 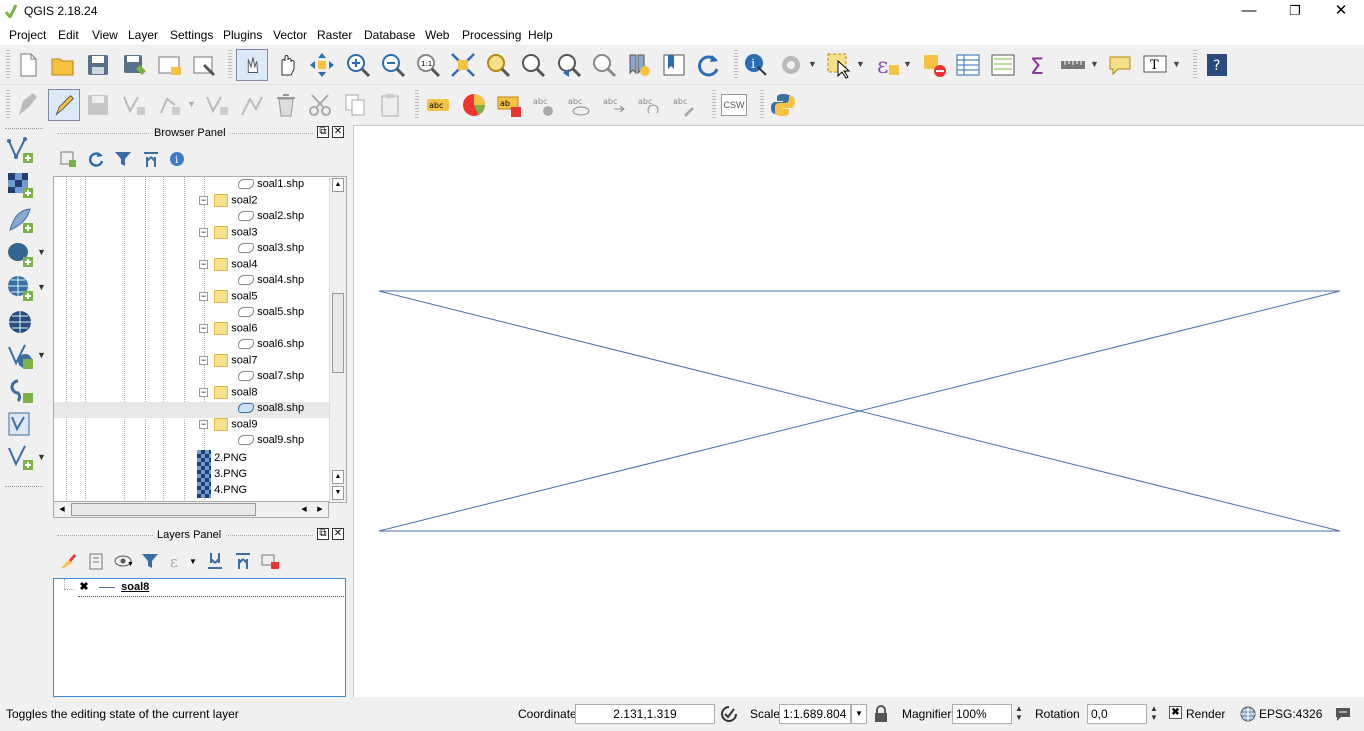 What do you see at coordinates (355, 105) in the screenshot?
I see `copy-features-icon` at bounding box center [355, 105].